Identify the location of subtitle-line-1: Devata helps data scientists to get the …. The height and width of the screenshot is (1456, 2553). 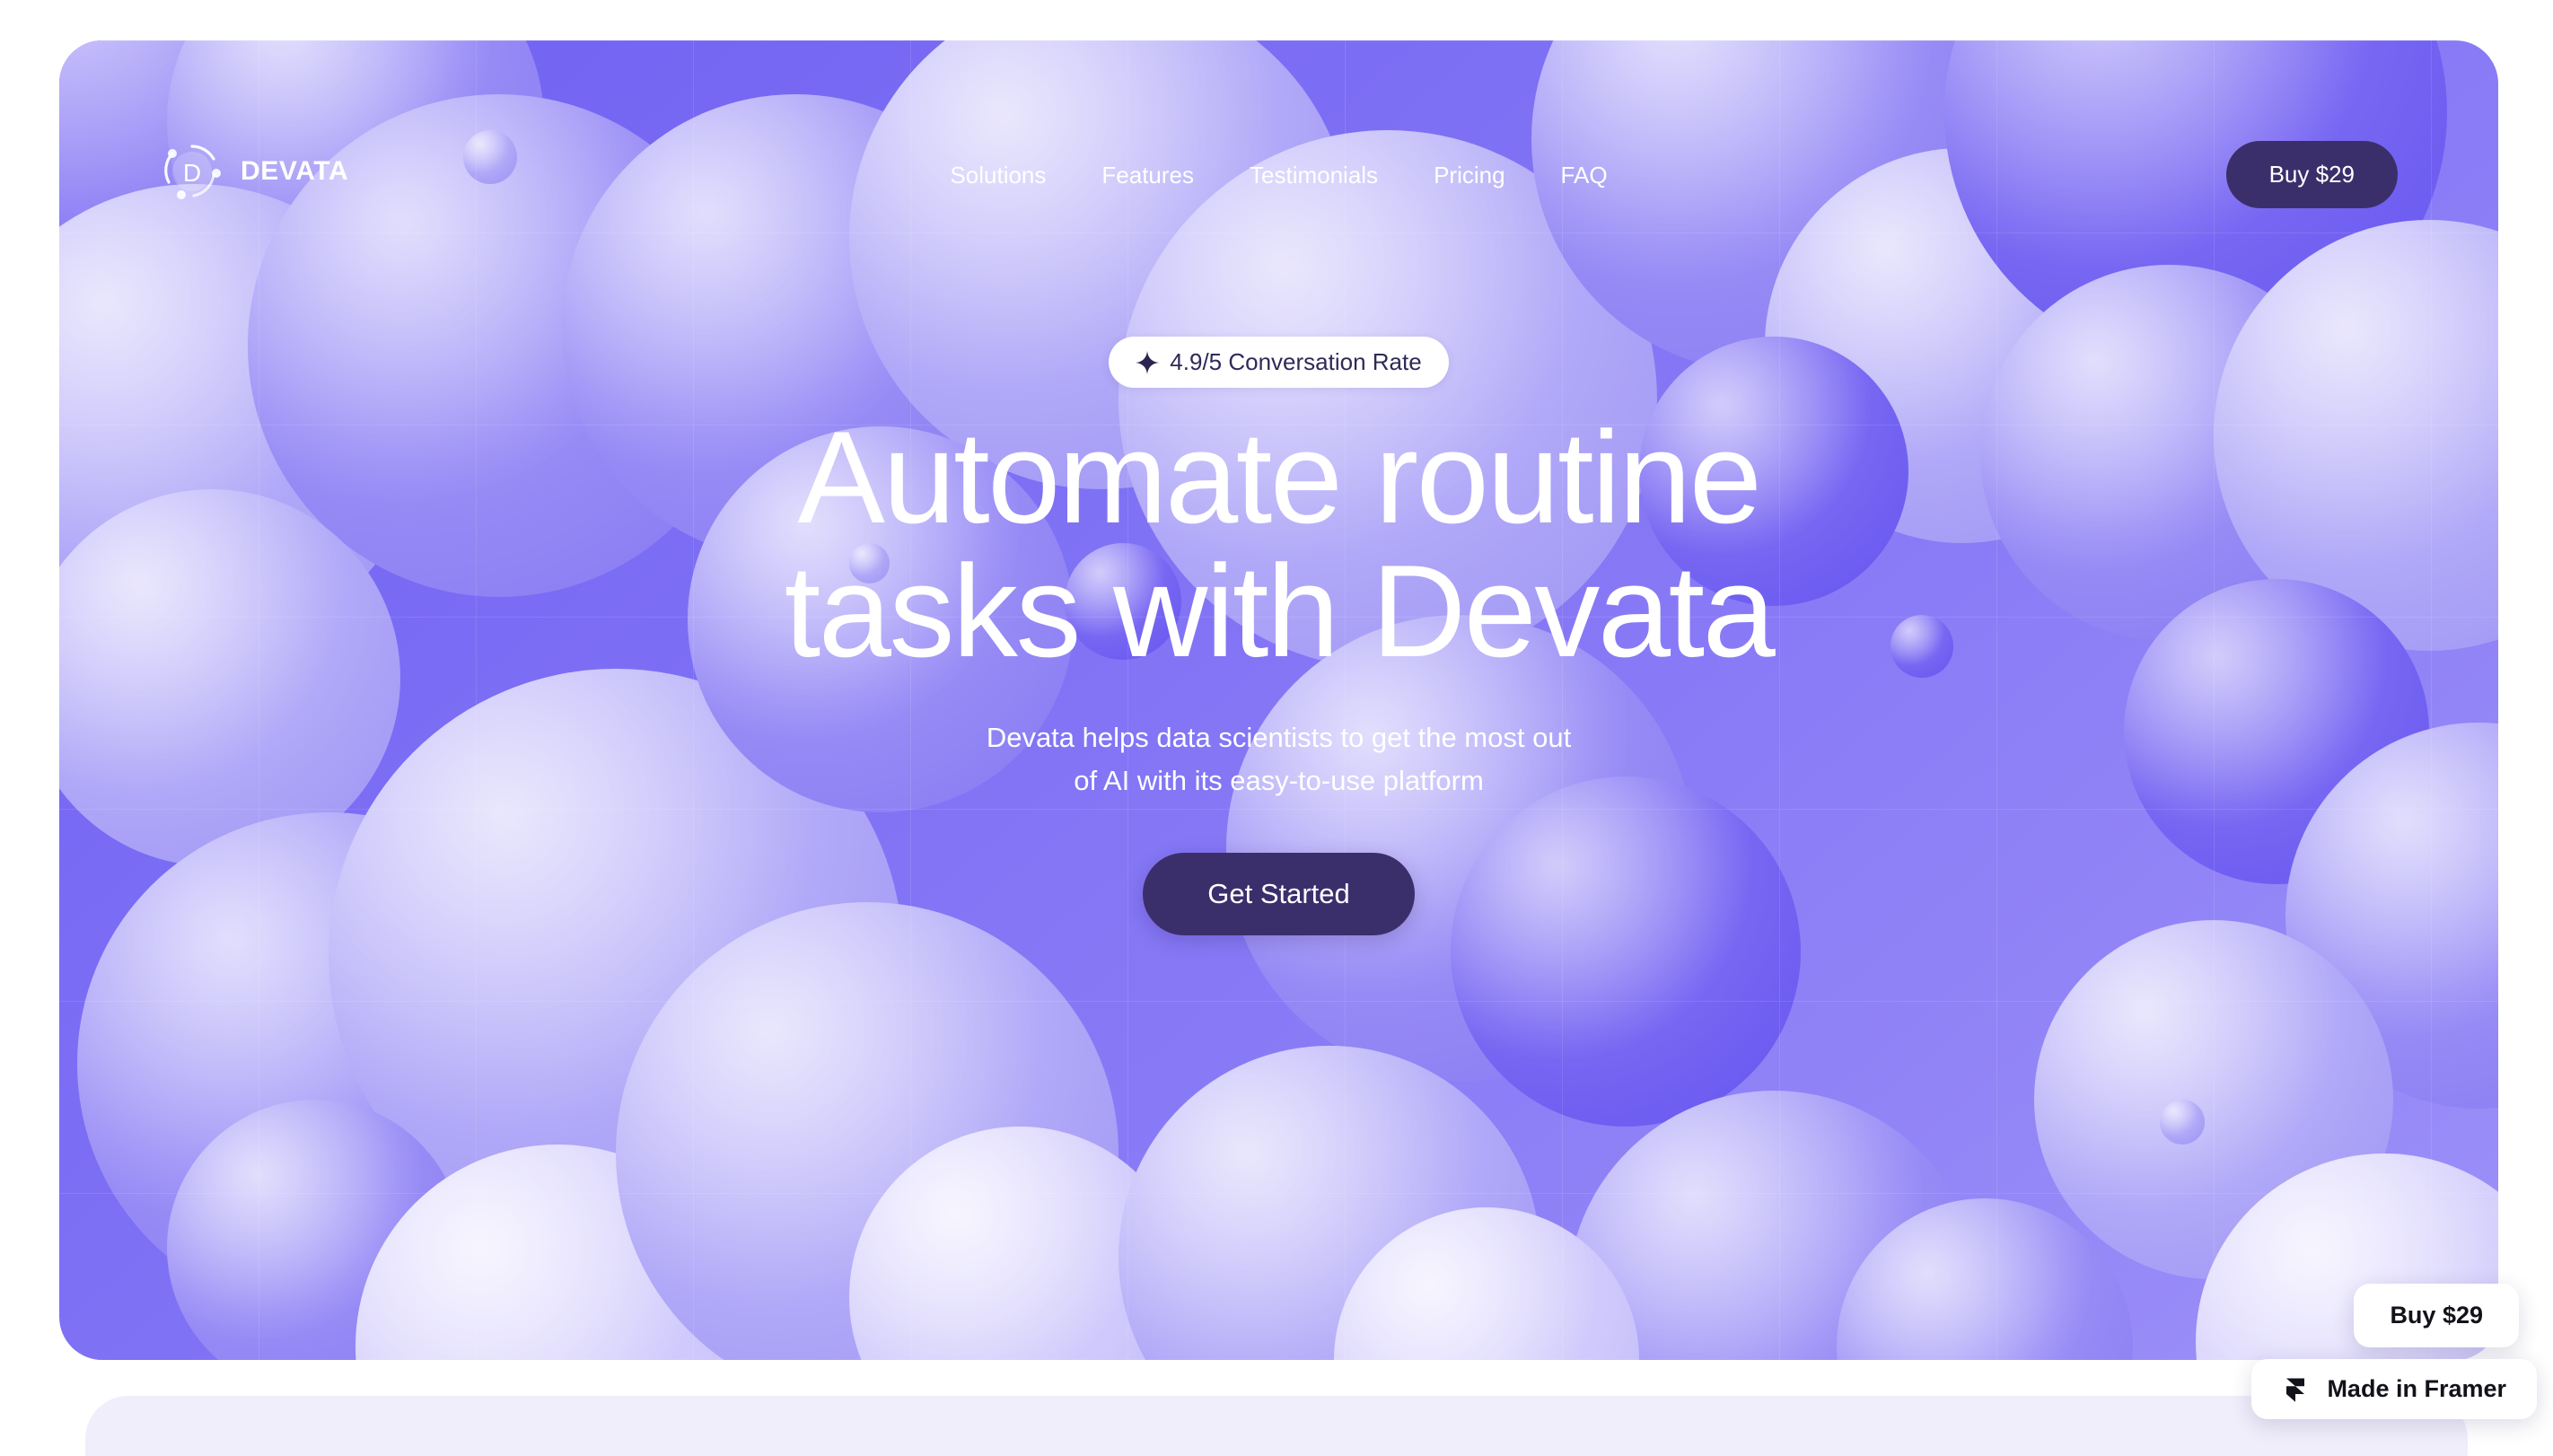
(1279, 737).